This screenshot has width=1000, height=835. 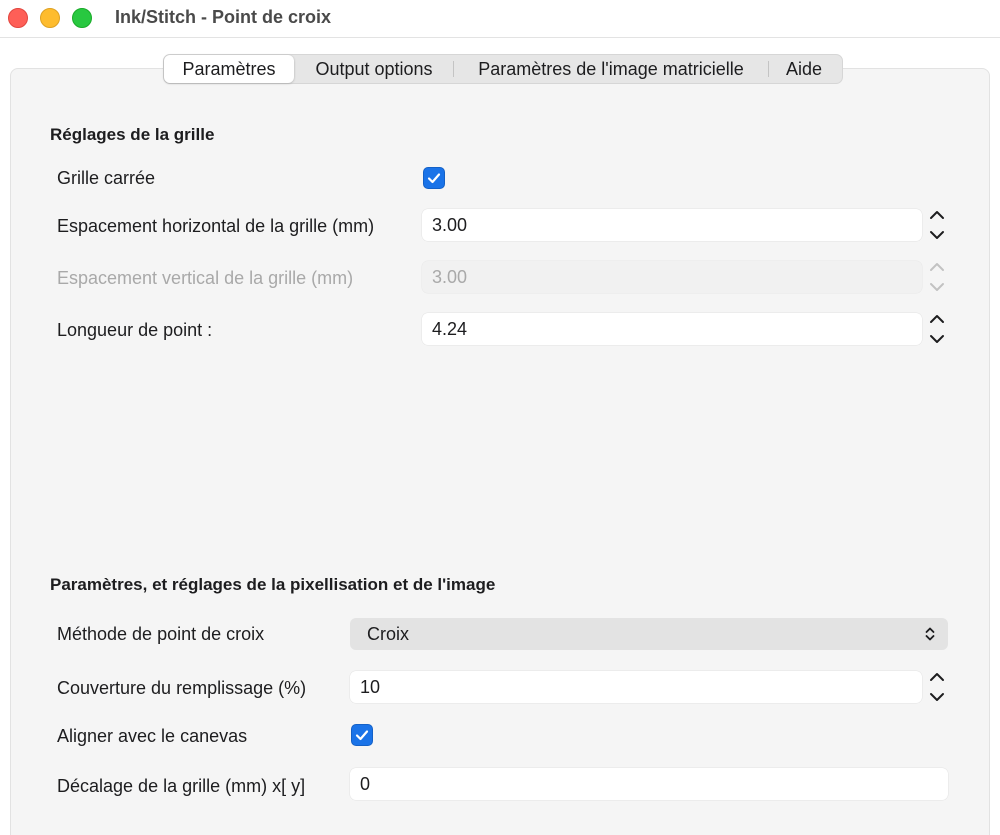 I want to click on tab-aide: Aide, so click(x=804, y=69).